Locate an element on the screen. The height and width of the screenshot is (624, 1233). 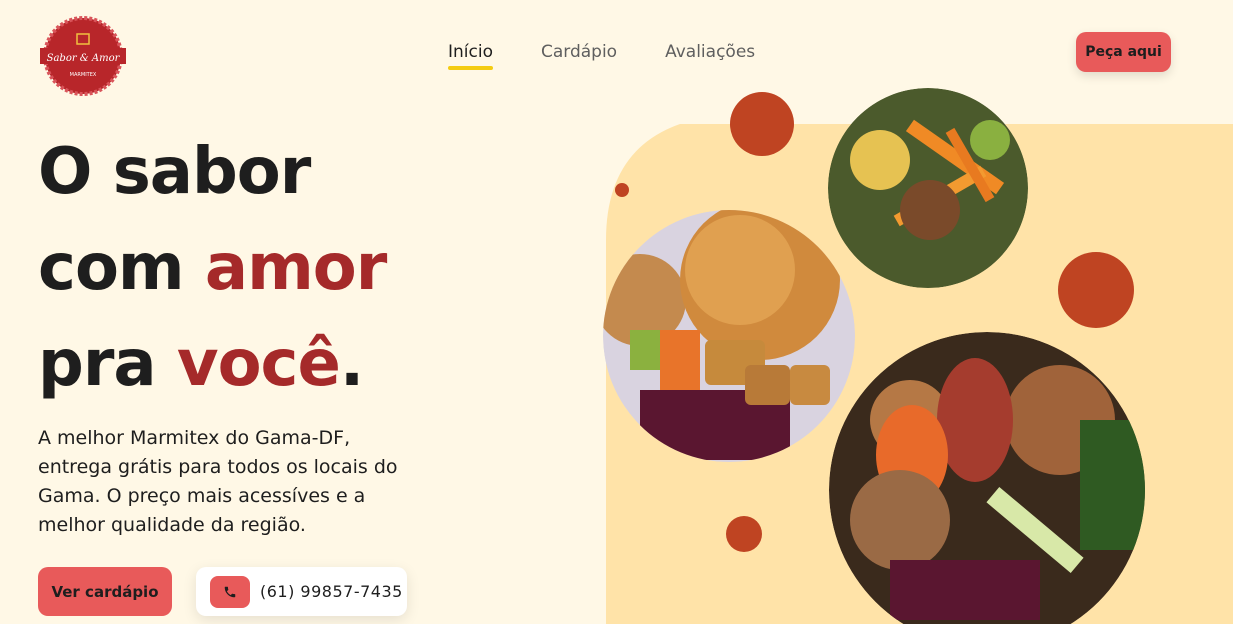
hero-accent-voce: você is located at coordinates (258, 364).